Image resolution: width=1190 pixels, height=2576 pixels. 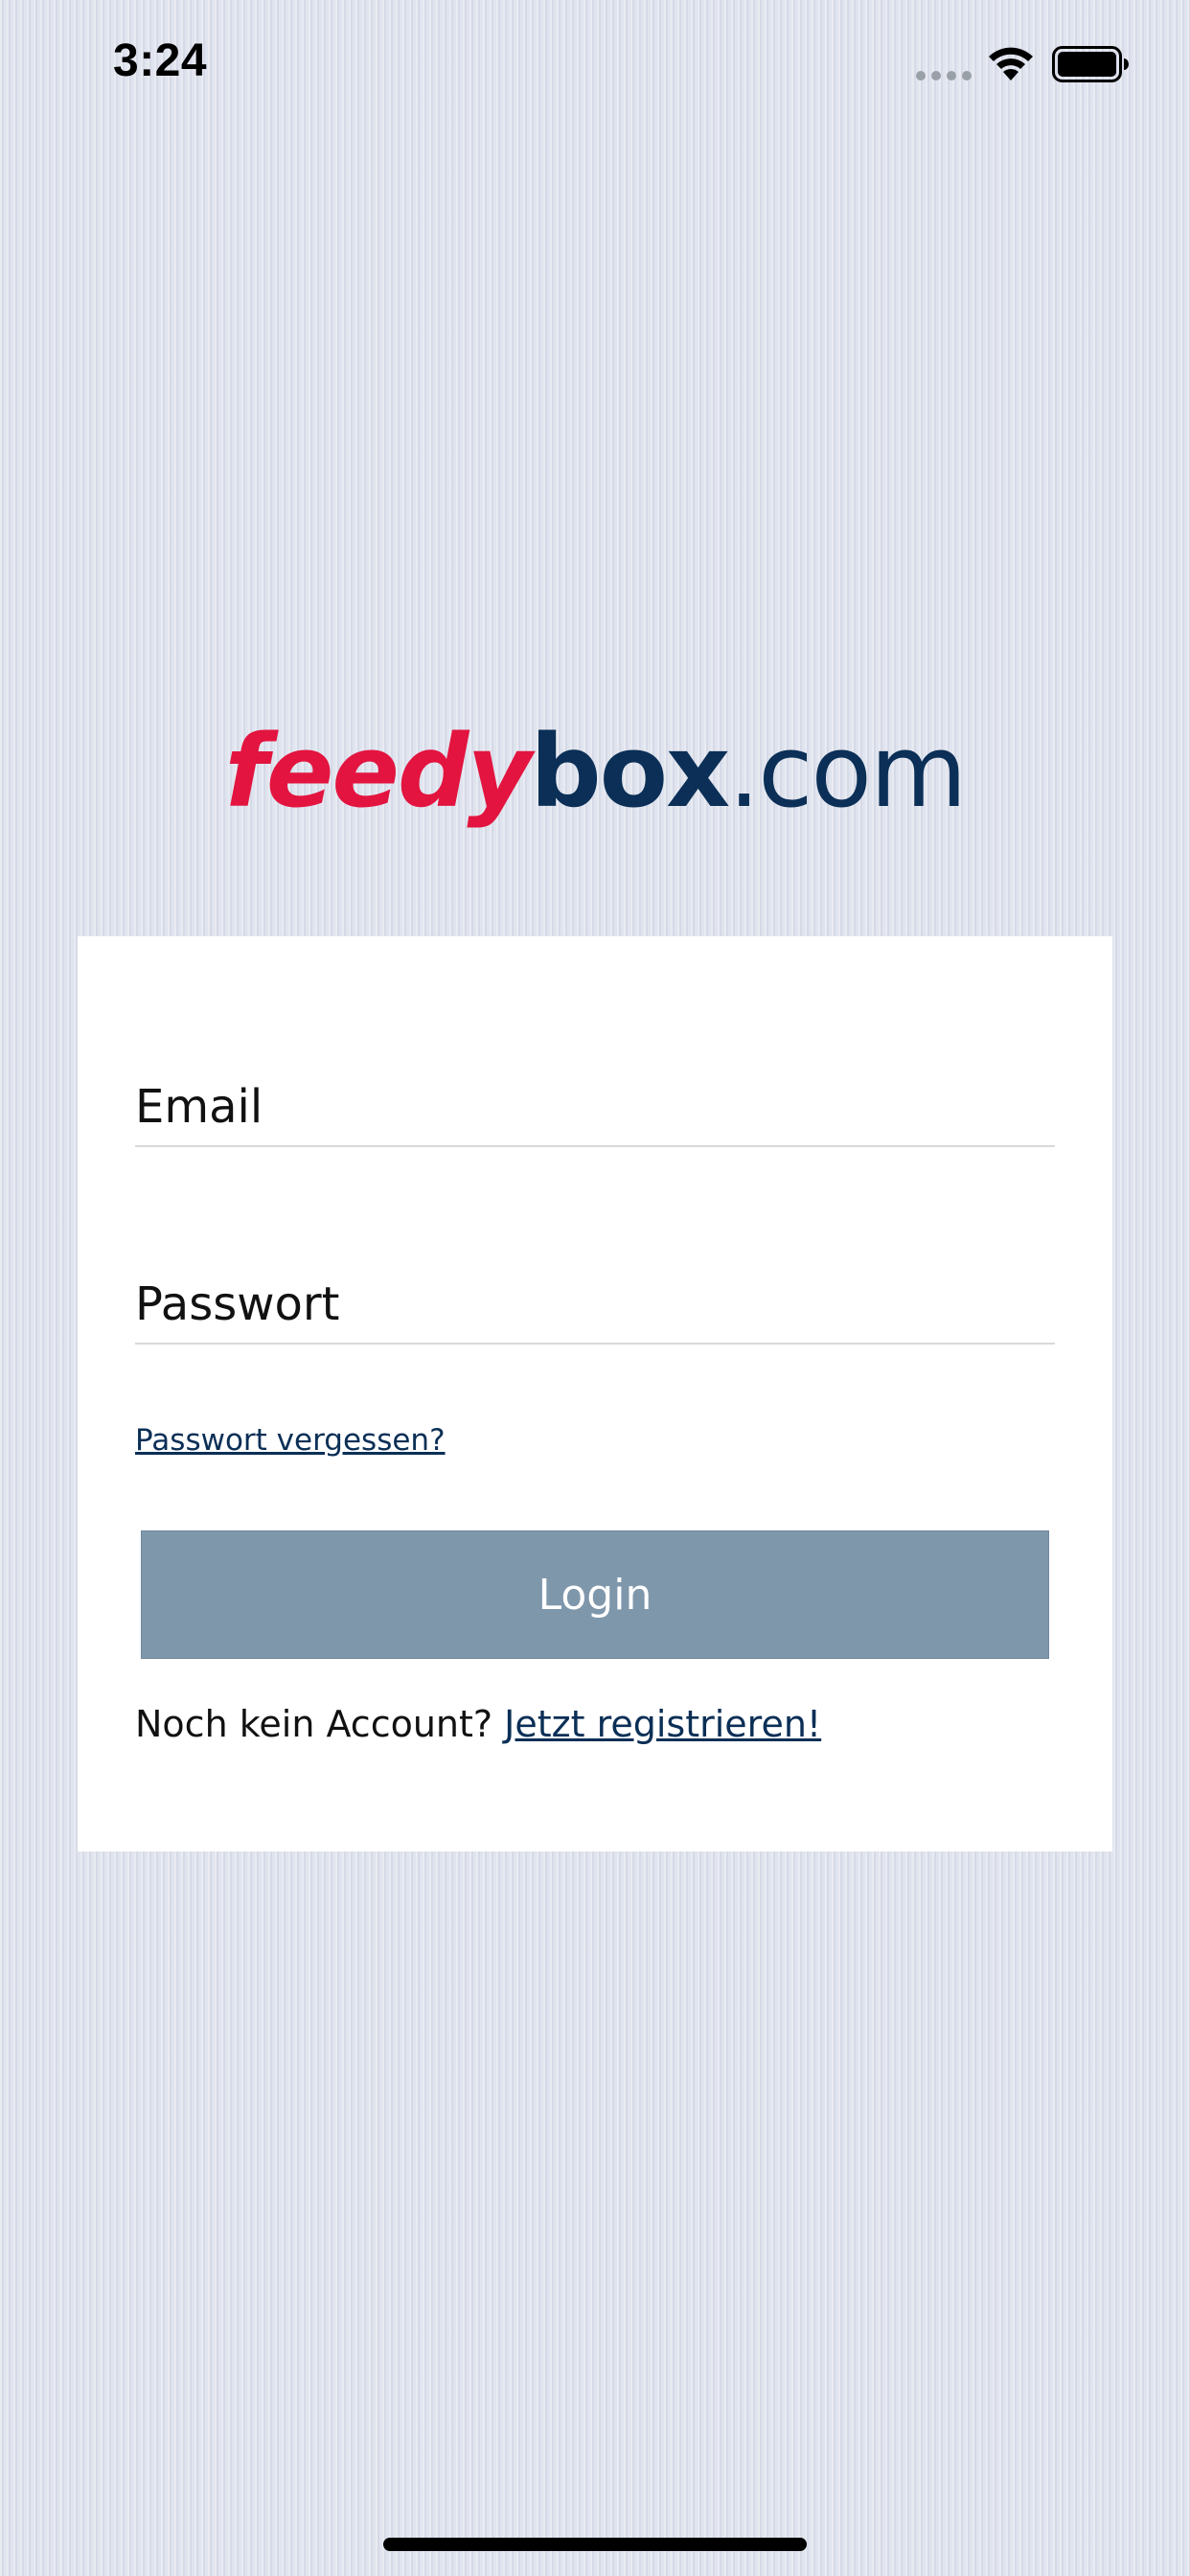 I want to click on feedybox-logo: feedybox.com, so click(x=595, y=771).